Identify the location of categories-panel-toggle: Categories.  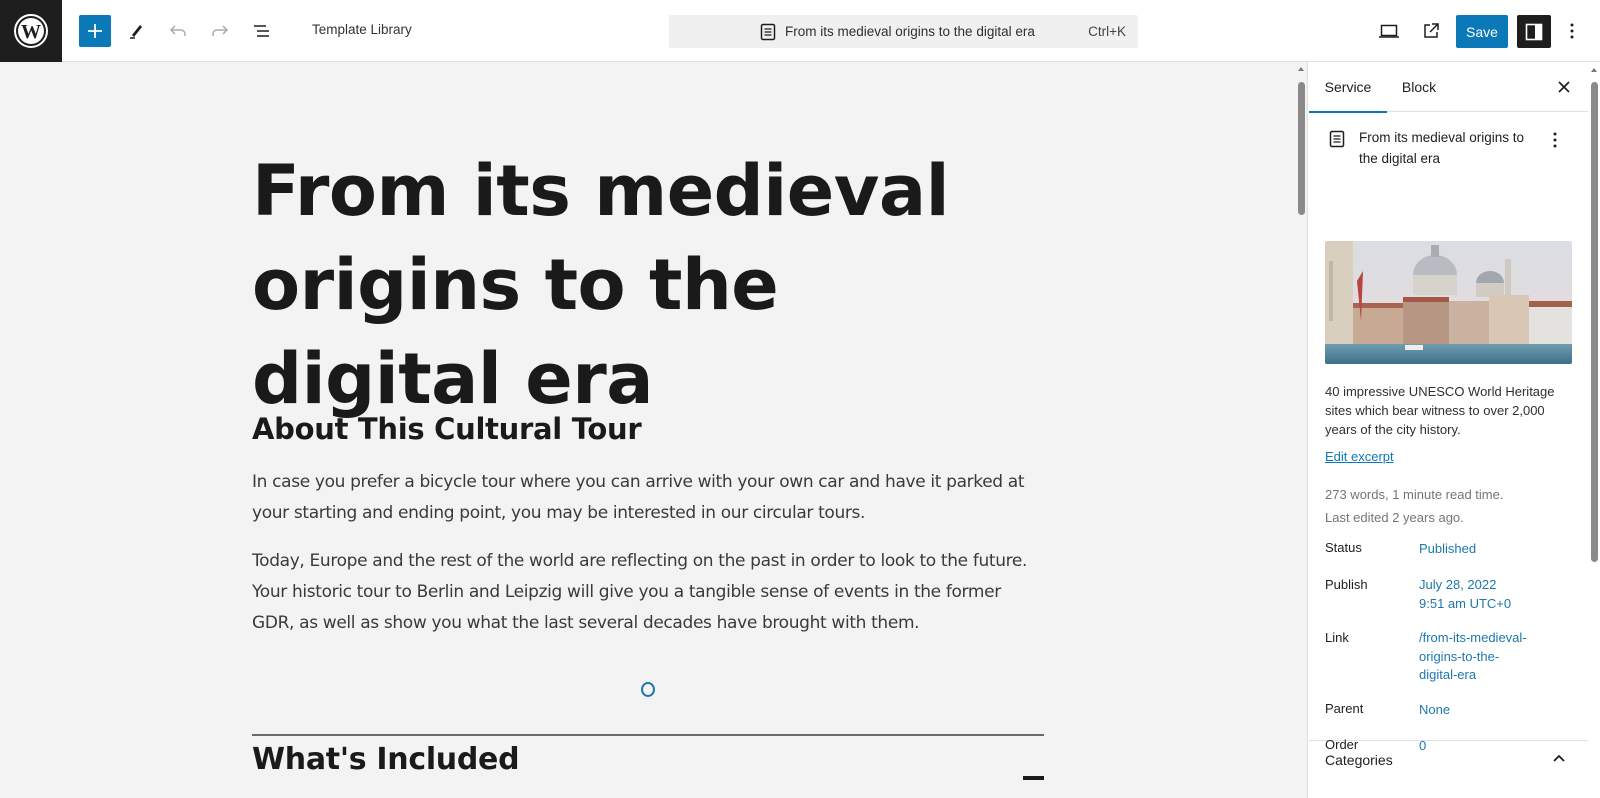
(1449, 770).